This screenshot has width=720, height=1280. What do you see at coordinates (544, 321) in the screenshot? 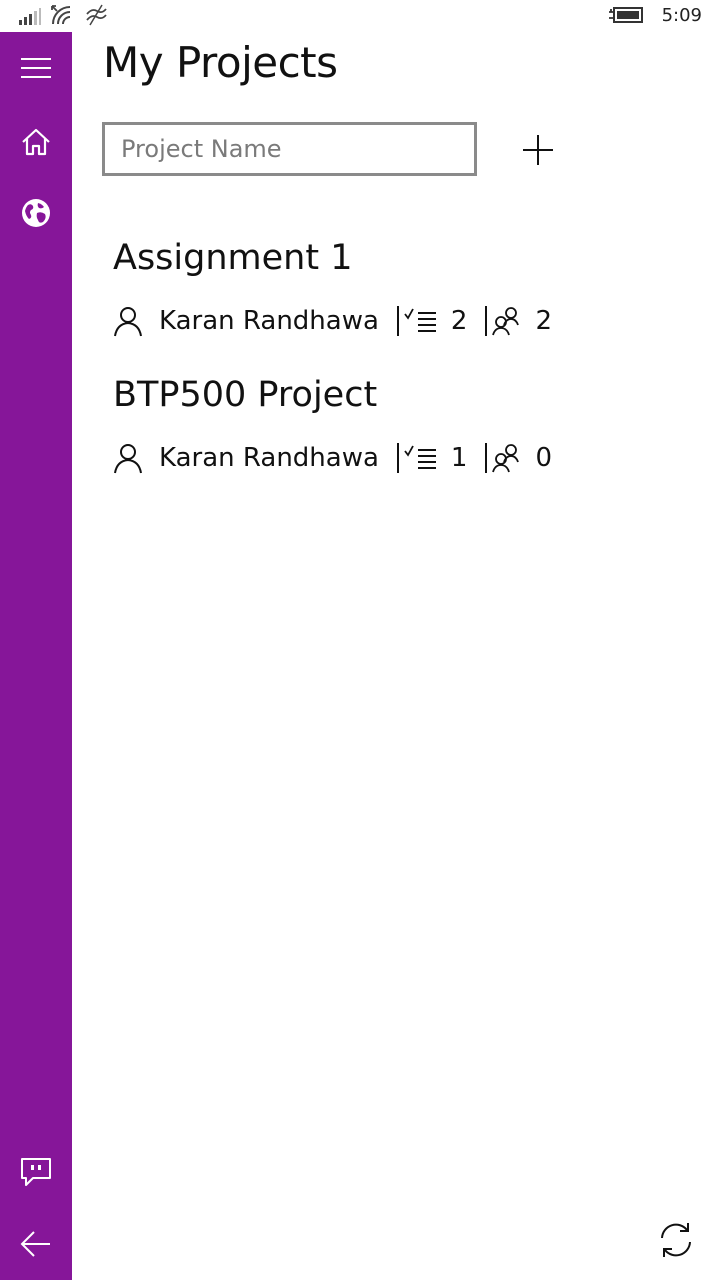
I see `member-count: 2` at bounding box center [544, 321].